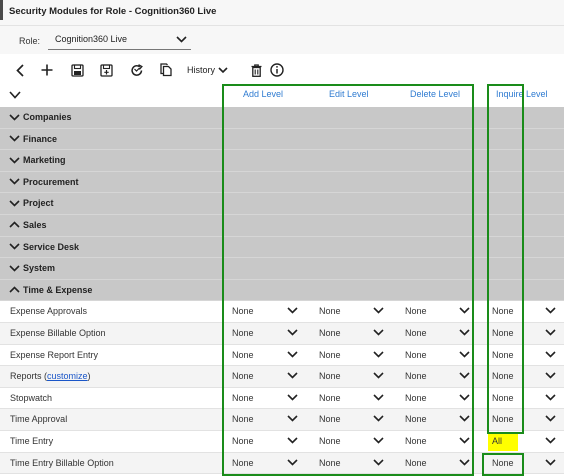 The width and height of the screenshot is (564, 476). I want to click on module-row: Time Entry None None None All, so click(282, 442).